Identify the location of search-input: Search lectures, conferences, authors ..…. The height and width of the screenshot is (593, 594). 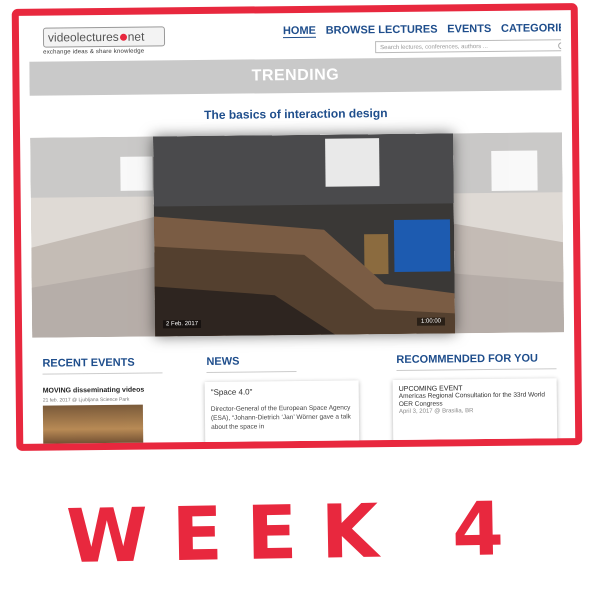
(470, 46).